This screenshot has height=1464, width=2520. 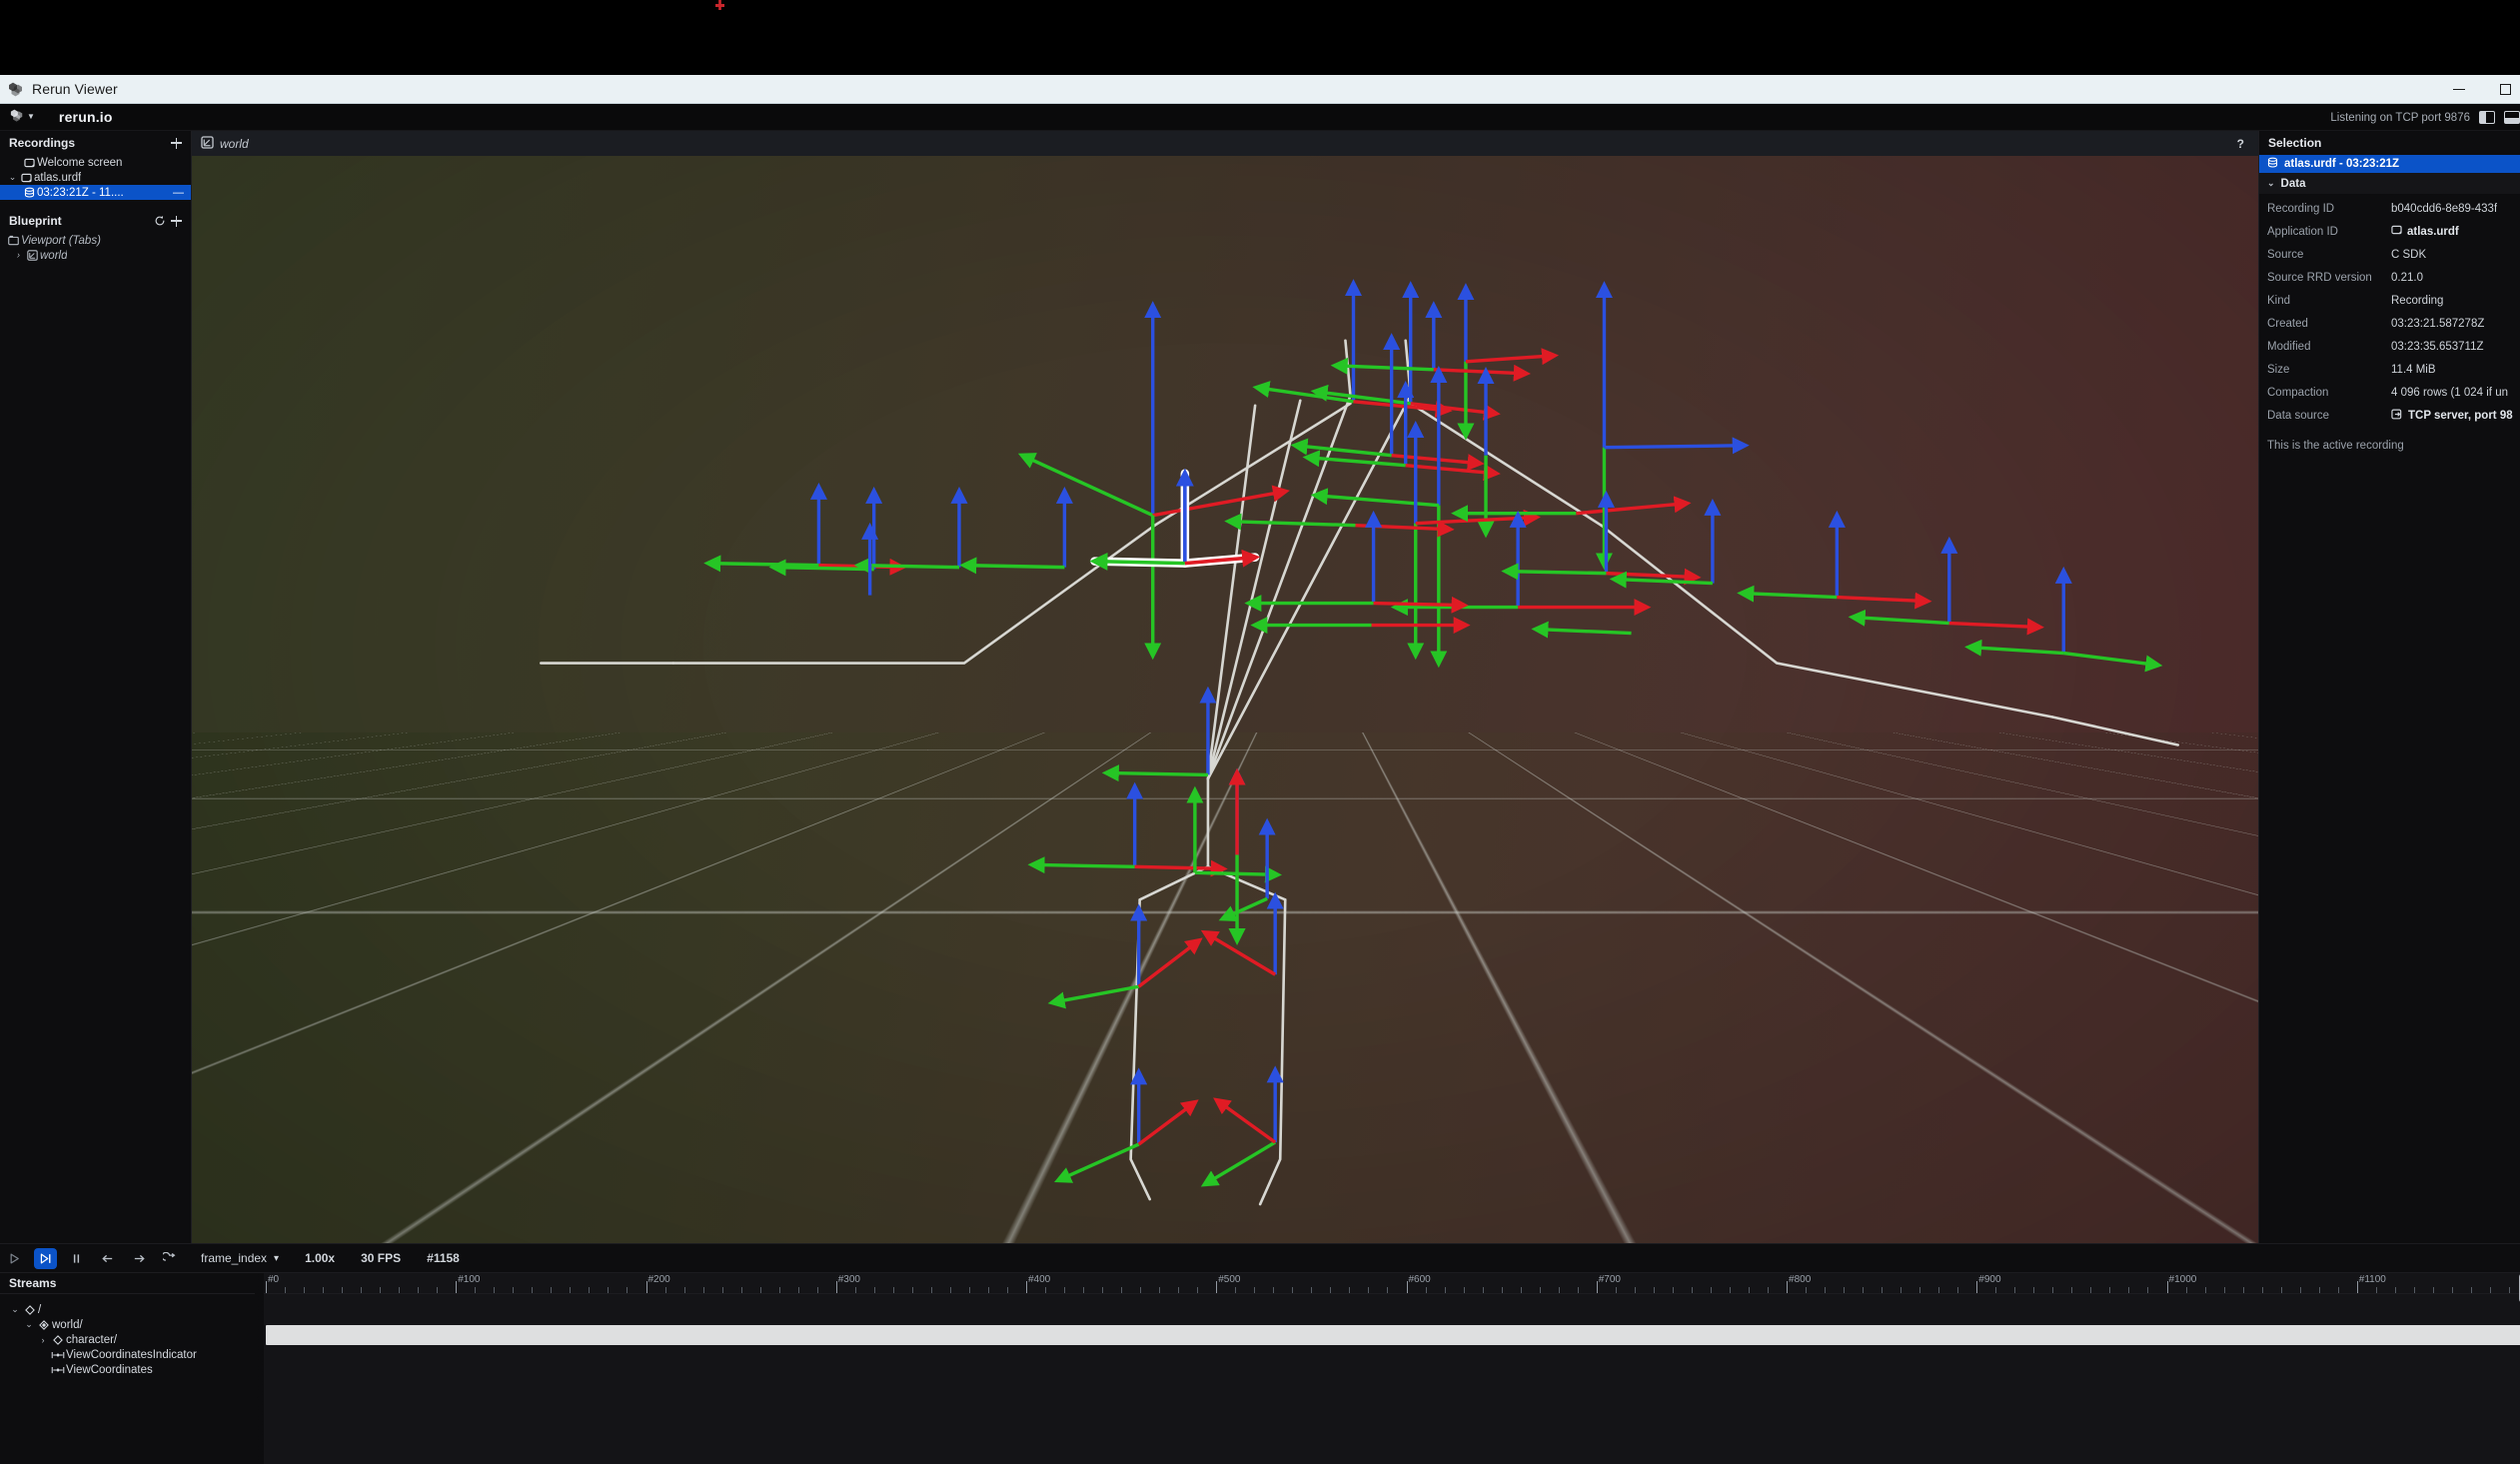 What do you see at coordinates (1039, 1279) in the screenshot?
I see `ruler-tick-label: #400` at bounding box center [1039, 1279].